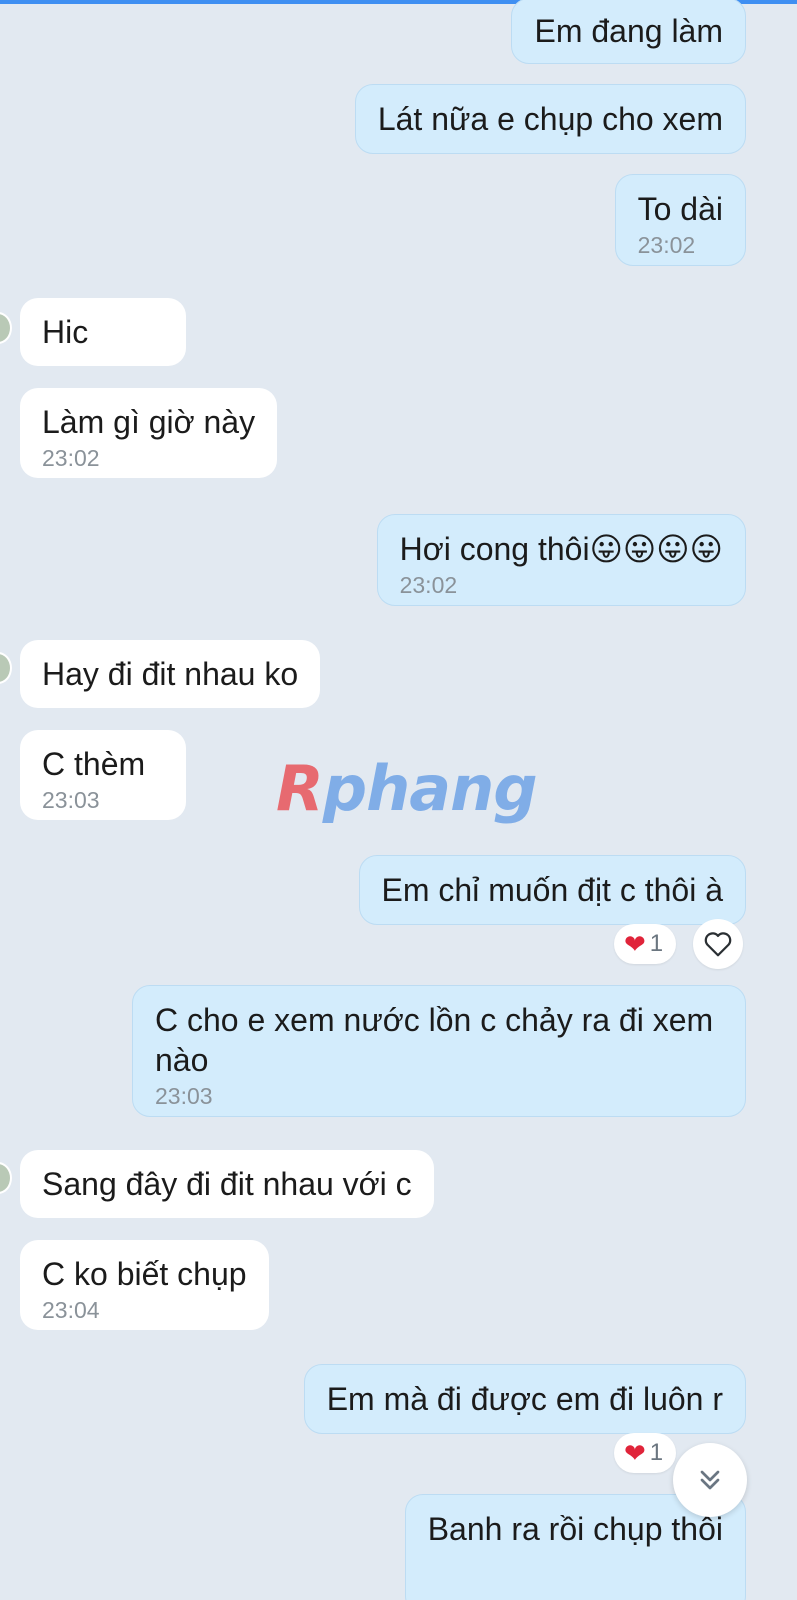 The width and height of the screenshot is (797, 1600). I want to click on message-text: Em chỉ muốn địt c thôi à, so click(552, 890).